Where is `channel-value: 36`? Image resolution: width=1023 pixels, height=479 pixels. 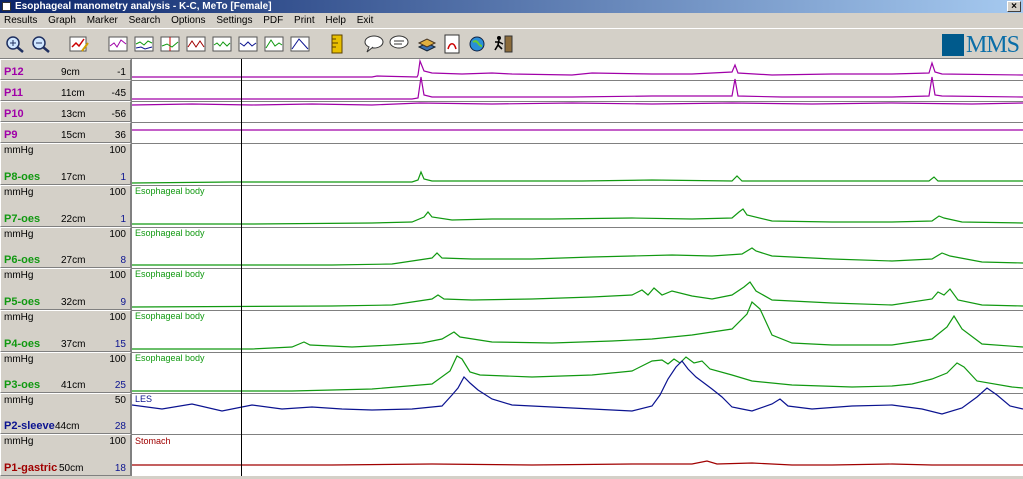
channel-value: 36 is located at coordinates (120, 135).